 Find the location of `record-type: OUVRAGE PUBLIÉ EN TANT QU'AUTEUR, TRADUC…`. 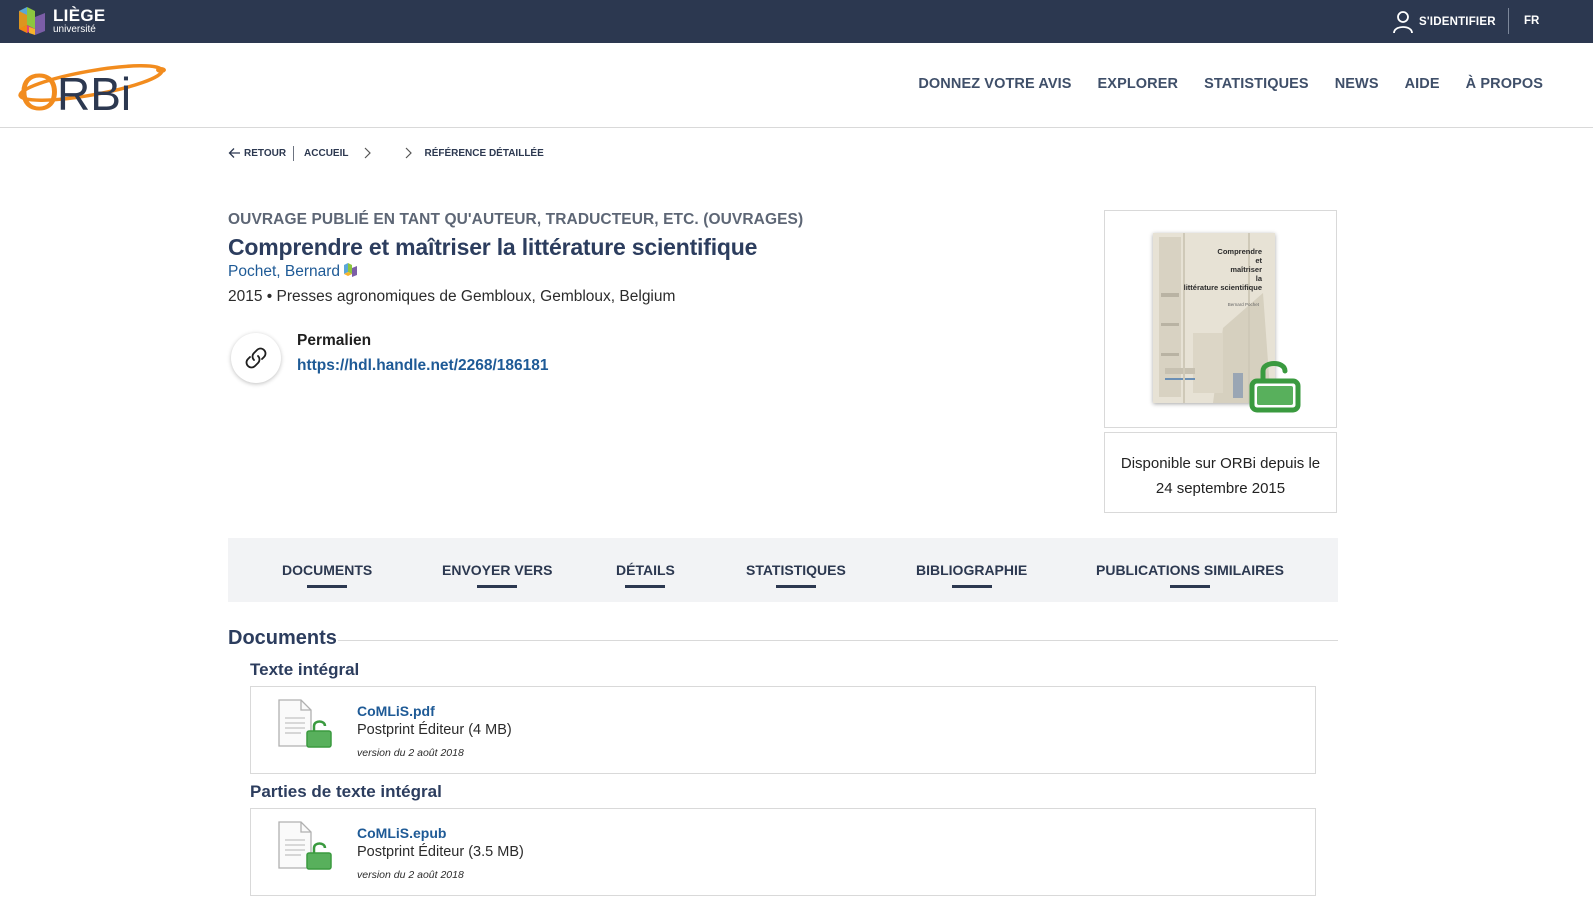

record-type: OUVRAGE PUBLIÉ EN TANT QU'AUTEUR, TRADUC… is located at coordinates (516, 219).